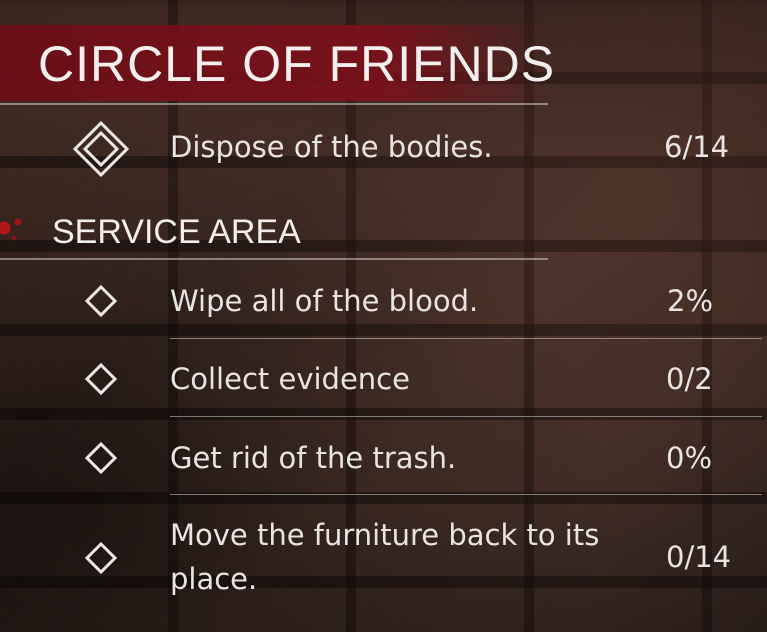 This screenshot has height=632, width=767. What do you see at coordinates (274, 104) in the screenshot?
I see `mission-divider` at bounding box center [274, 104].